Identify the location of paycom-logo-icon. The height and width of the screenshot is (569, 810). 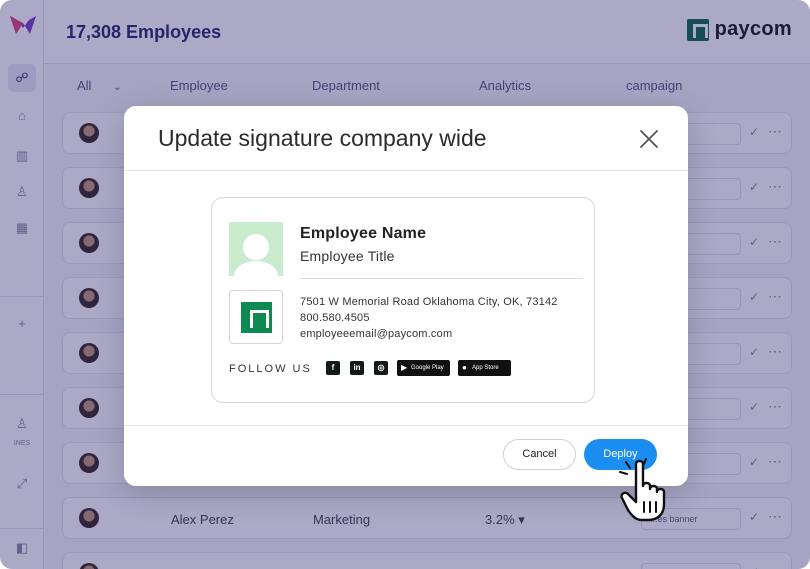
(256, 317).